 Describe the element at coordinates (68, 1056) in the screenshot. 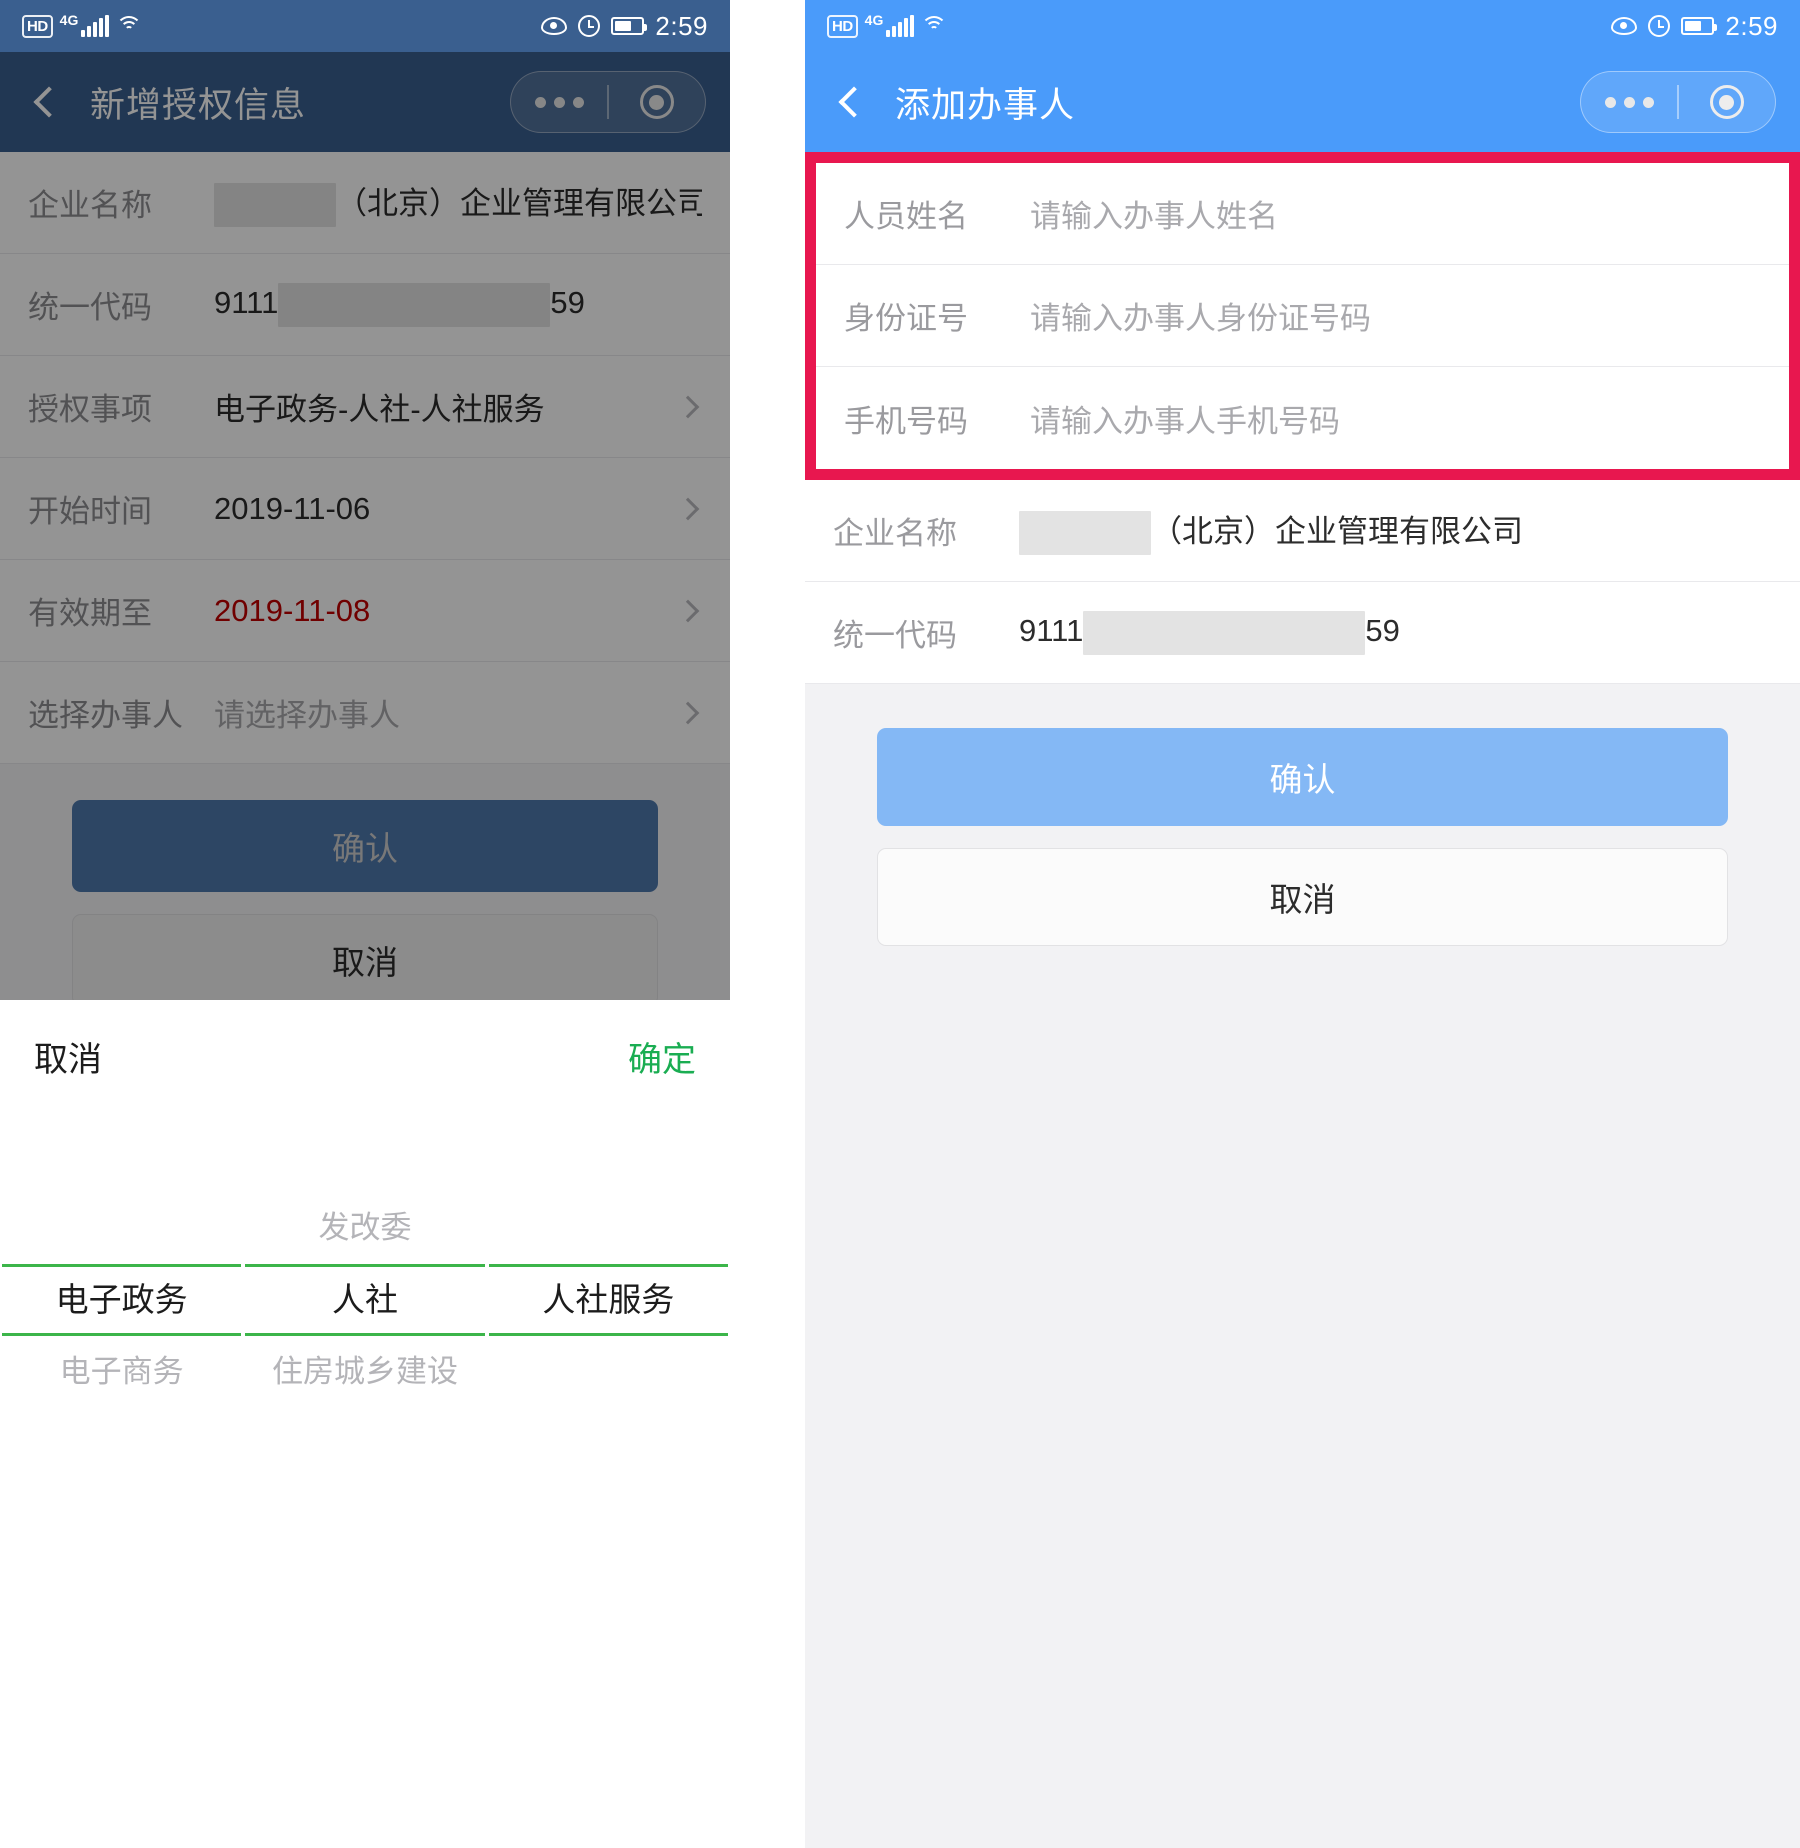

I see `picker-cancel-button: 取消` at that location.